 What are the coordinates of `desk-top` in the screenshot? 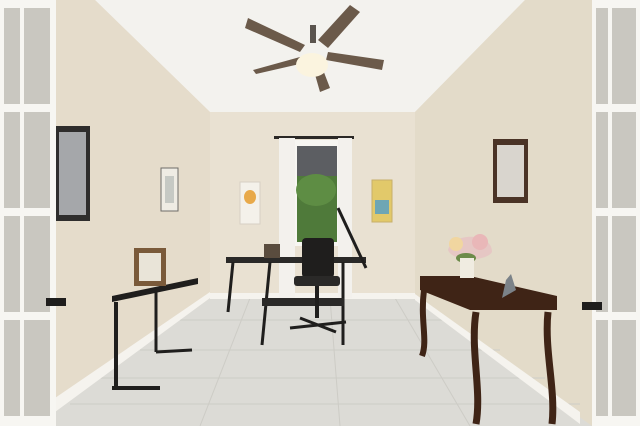 It's located at (296, 260).